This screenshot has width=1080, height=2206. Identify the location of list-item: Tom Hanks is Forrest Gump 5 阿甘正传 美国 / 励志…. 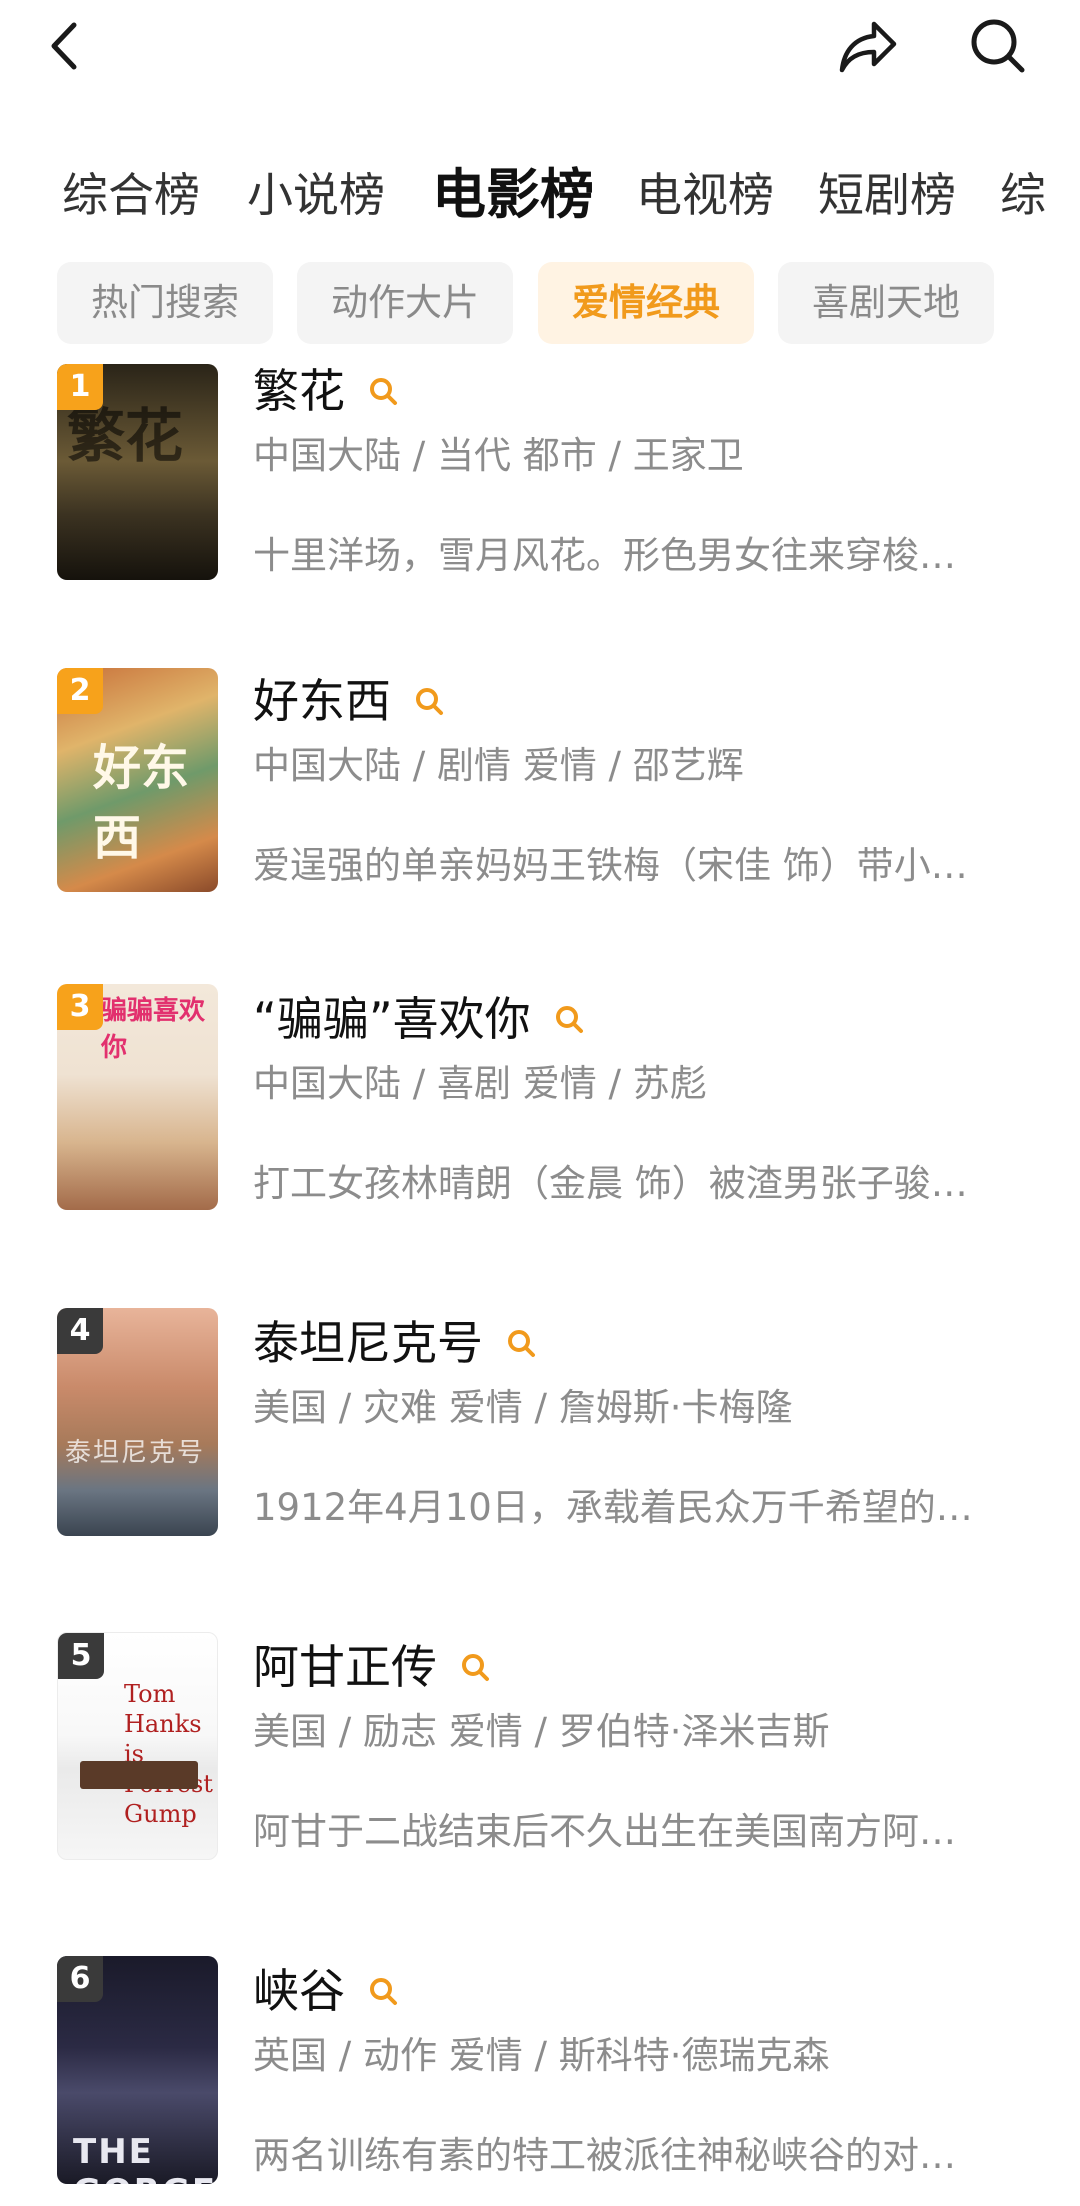
(540, 1747).